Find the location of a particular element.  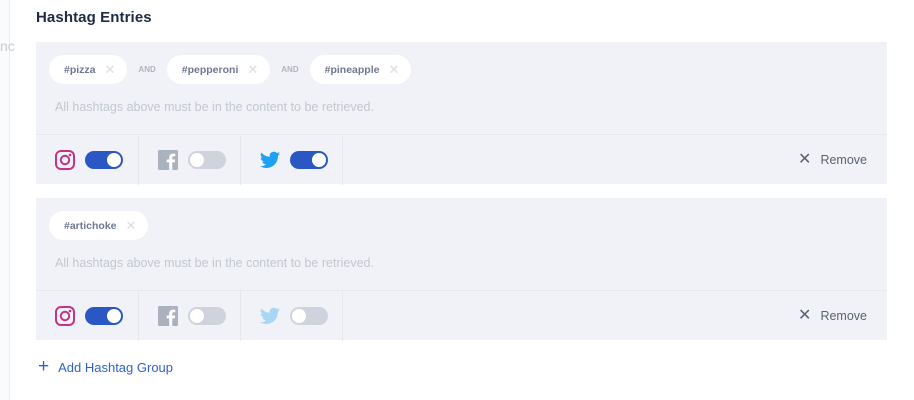

hashtag-chip: #pizza ✕ is located at coordinates (88, 69).